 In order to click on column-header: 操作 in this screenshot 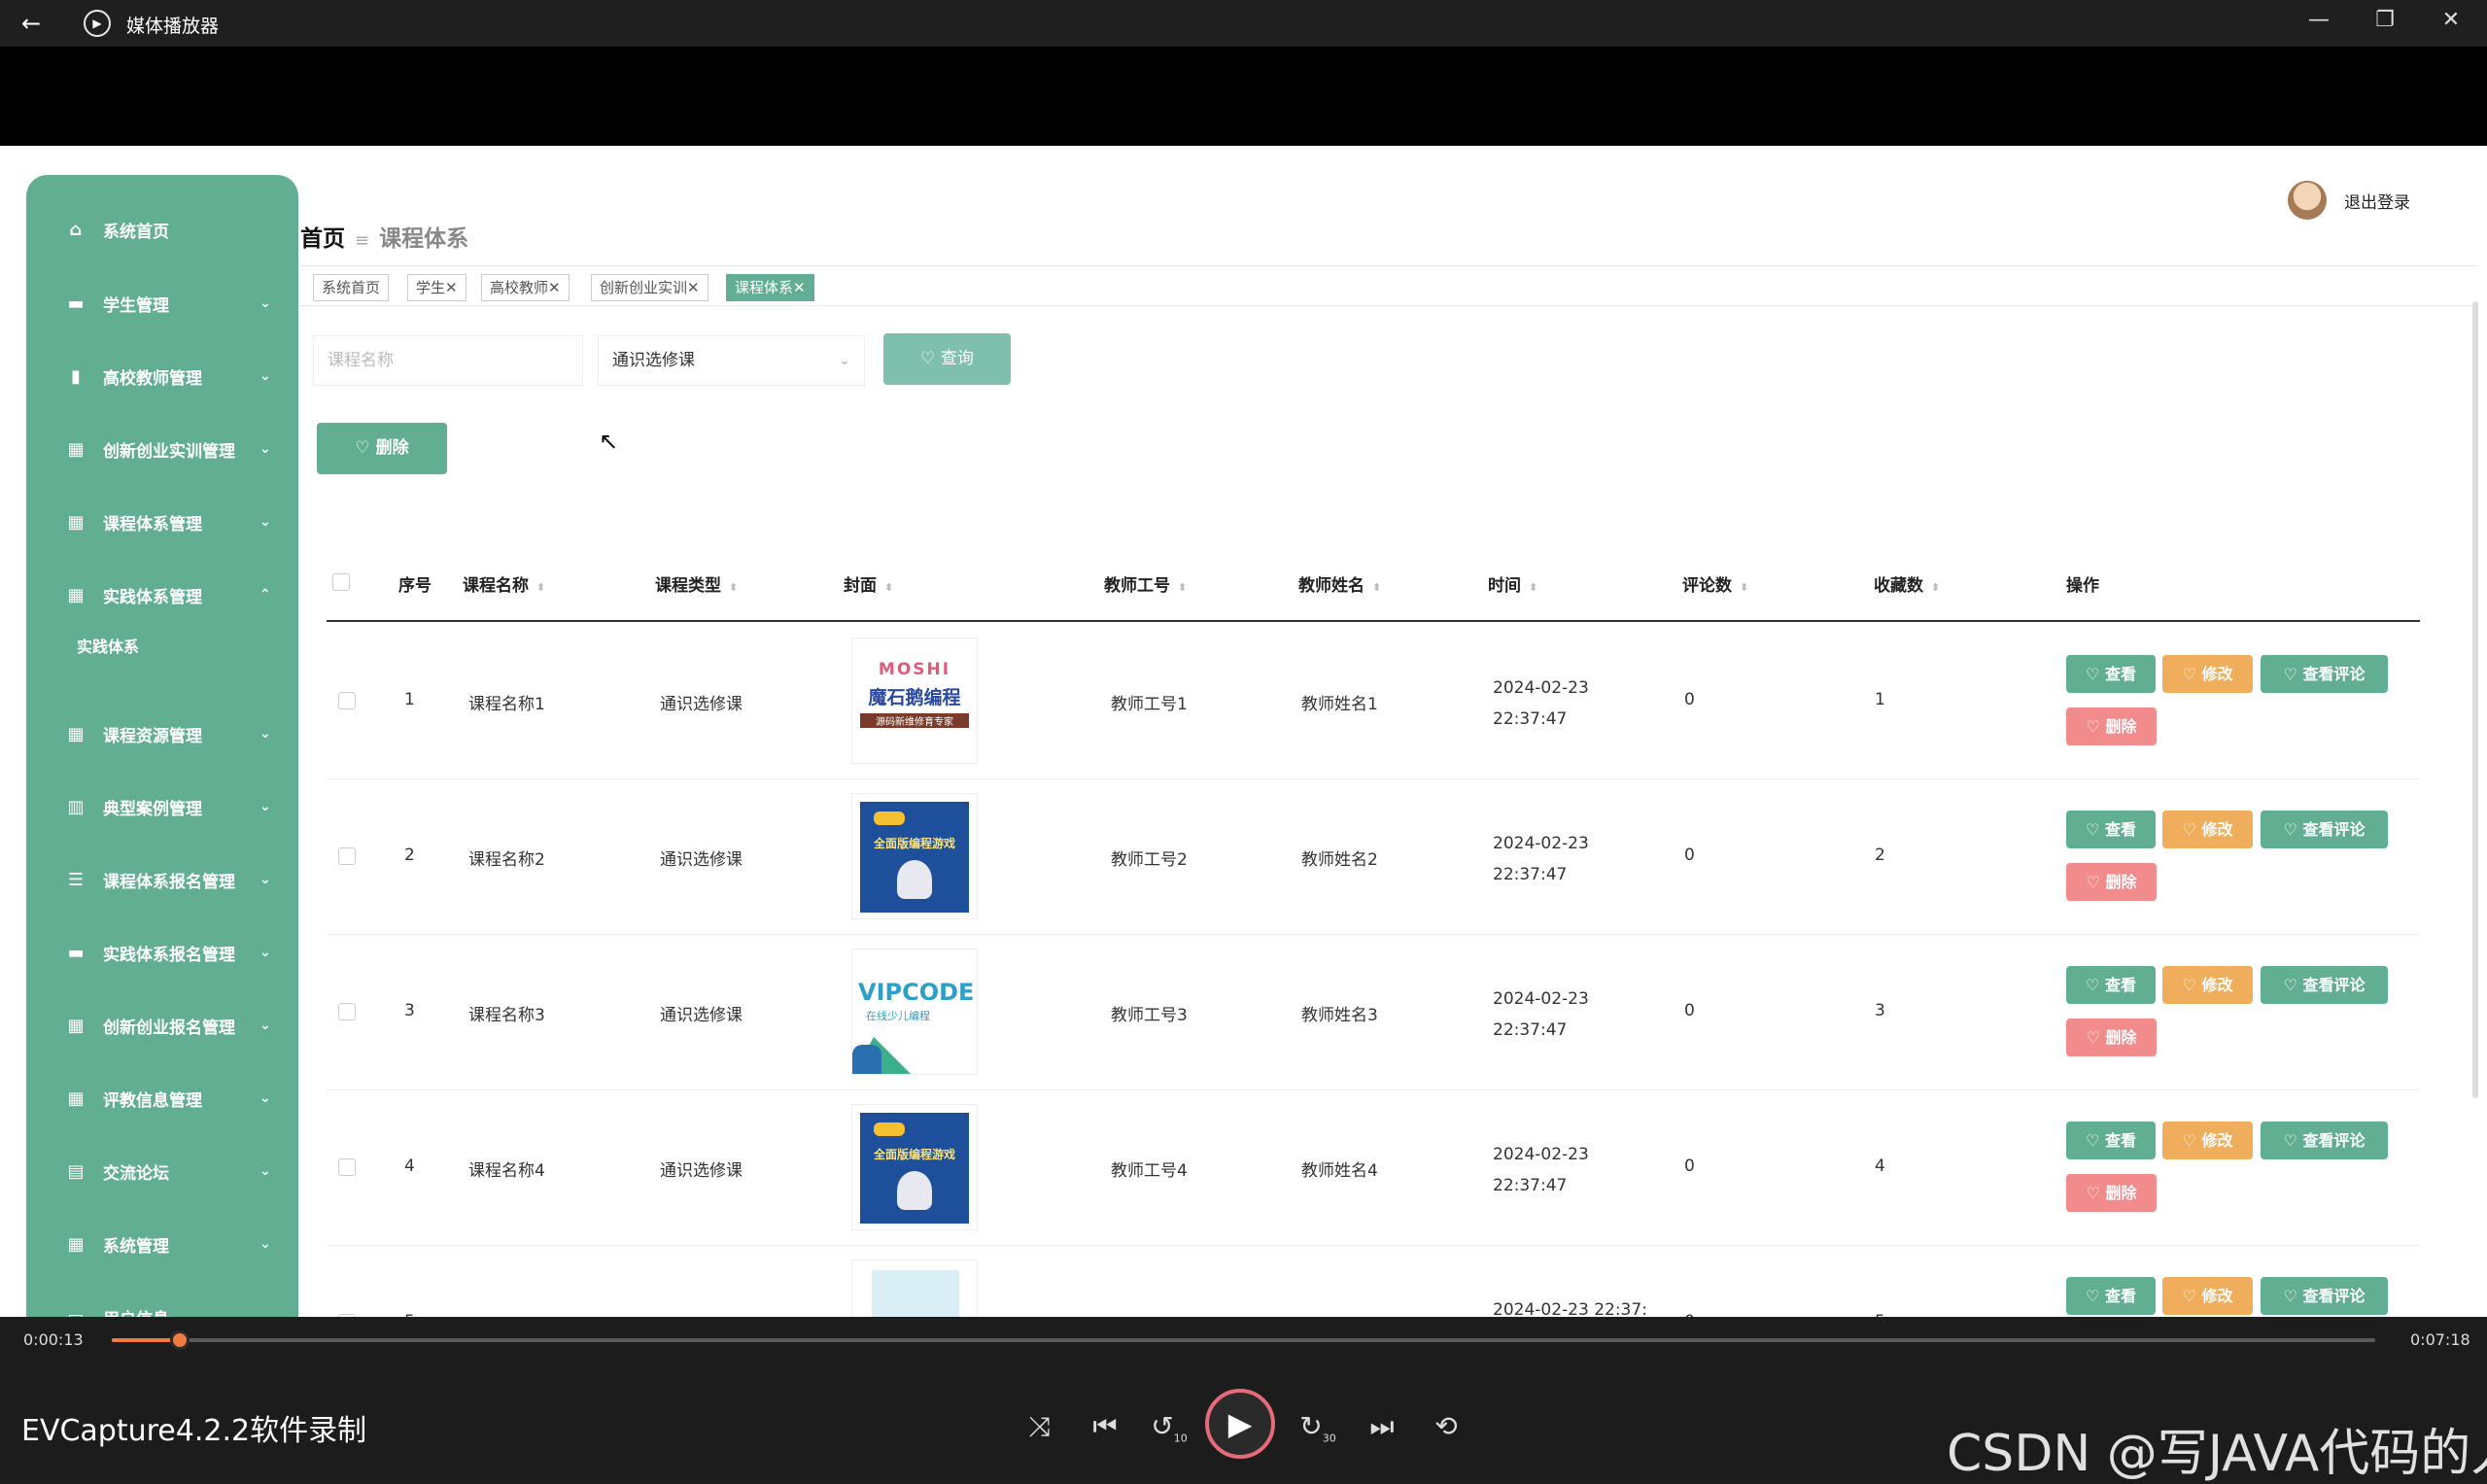, I will do `click(2082, 583)`.